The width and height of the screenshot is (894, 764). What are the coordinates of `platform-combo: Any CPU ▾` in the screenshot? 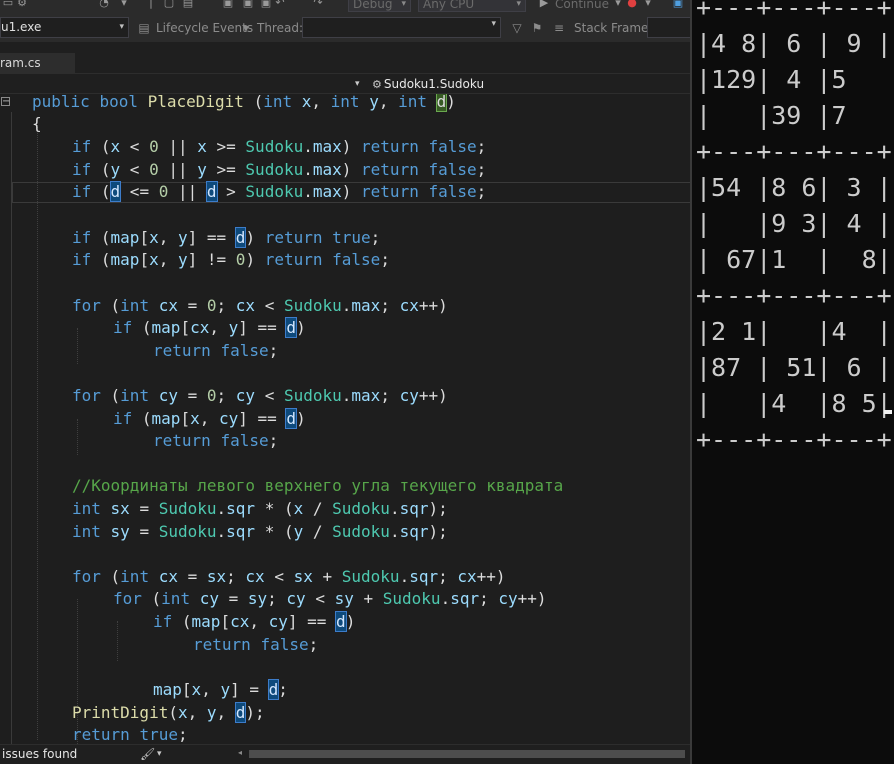 It's located at (472, 6).